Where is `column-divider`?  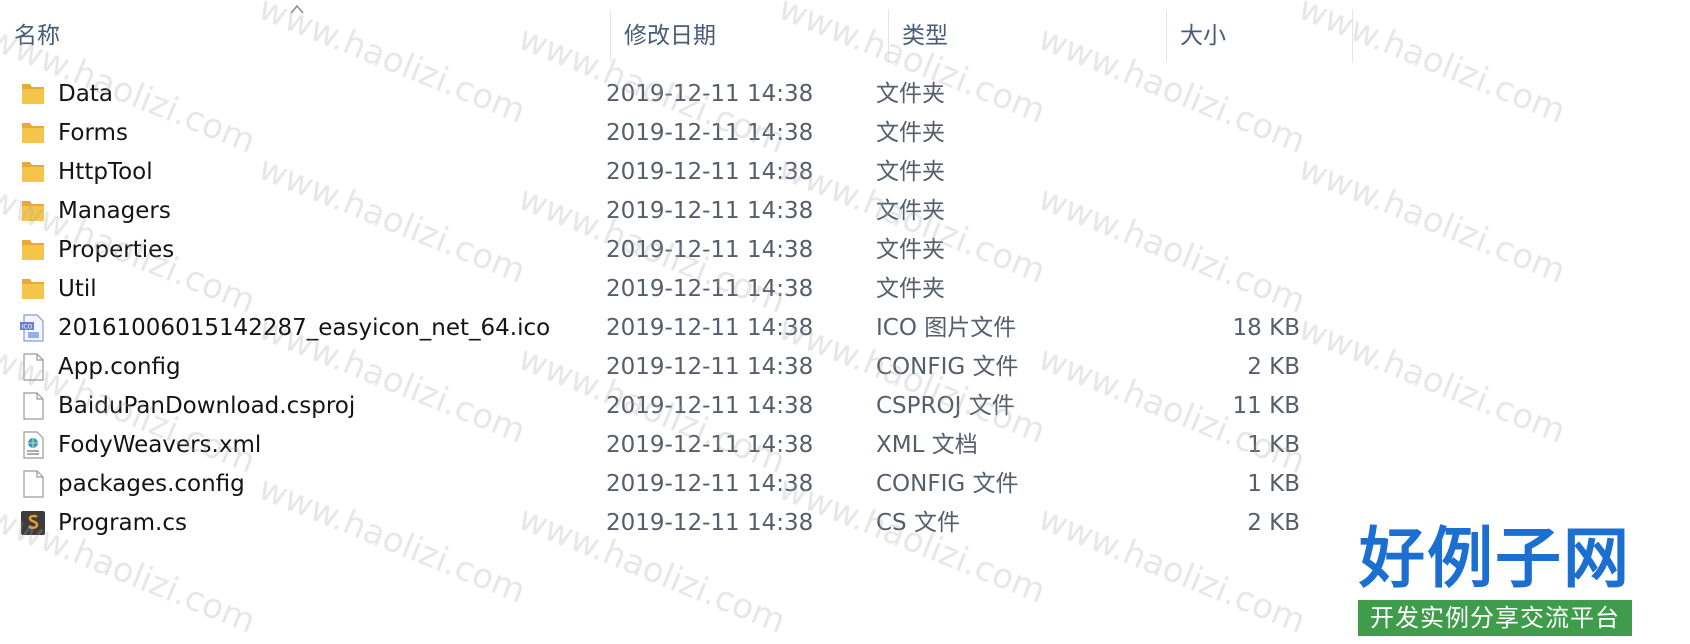
column-divider is located at coordinates (1352, 36).